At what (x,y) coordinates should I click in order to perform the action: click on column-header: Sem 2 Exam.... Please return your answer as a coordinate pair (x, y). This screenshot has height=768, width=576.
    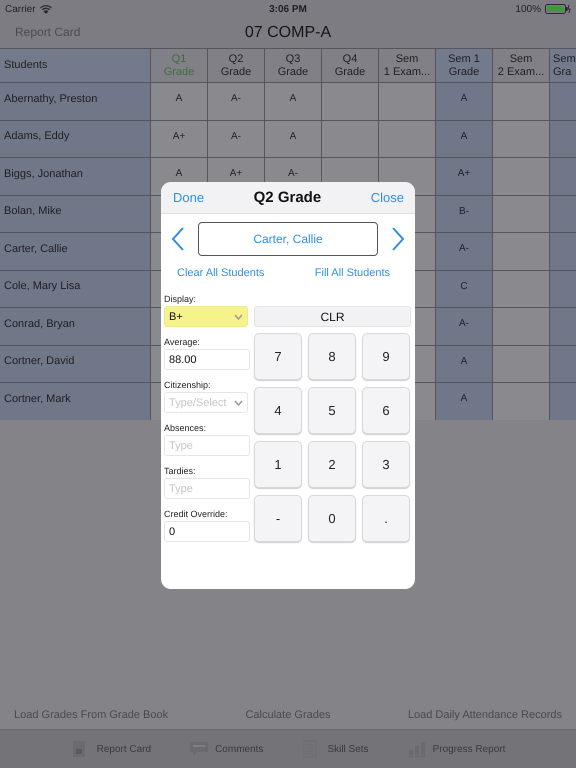
    Looking at the image, I should click on (521, 65).